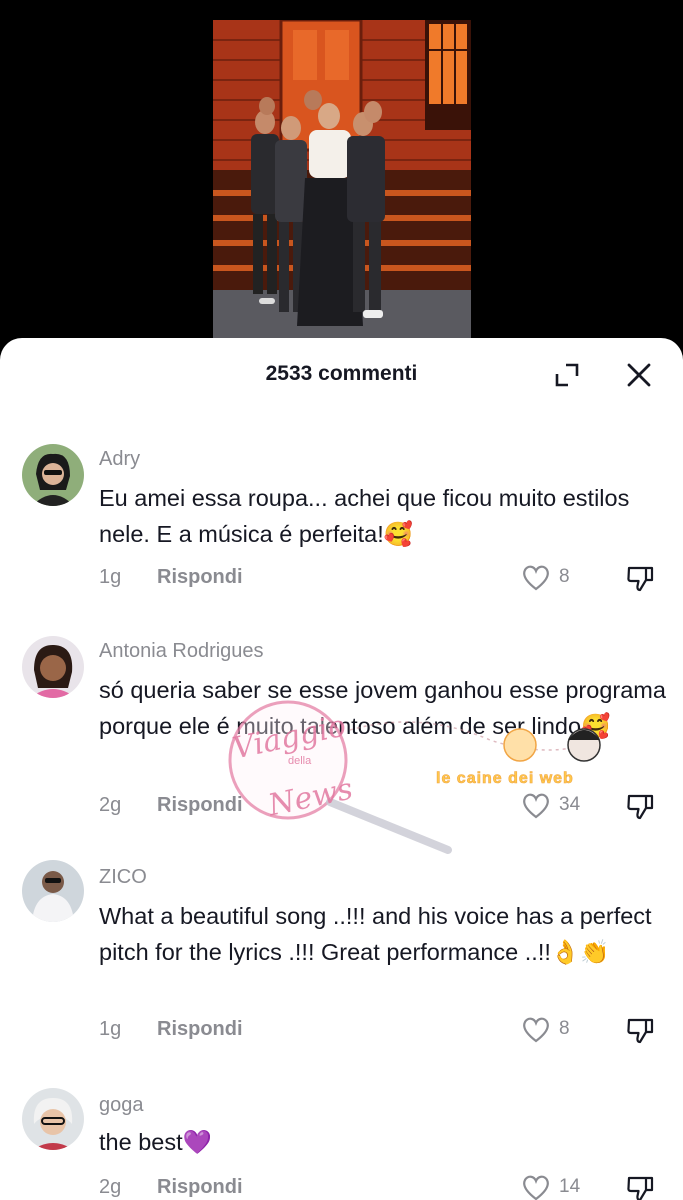 This screenshot has width=683, height=1200. Describe the element at coordinates (384, 1187) in the screenshot. I see `comment-actions: 2g Rispondi 14` at that location.